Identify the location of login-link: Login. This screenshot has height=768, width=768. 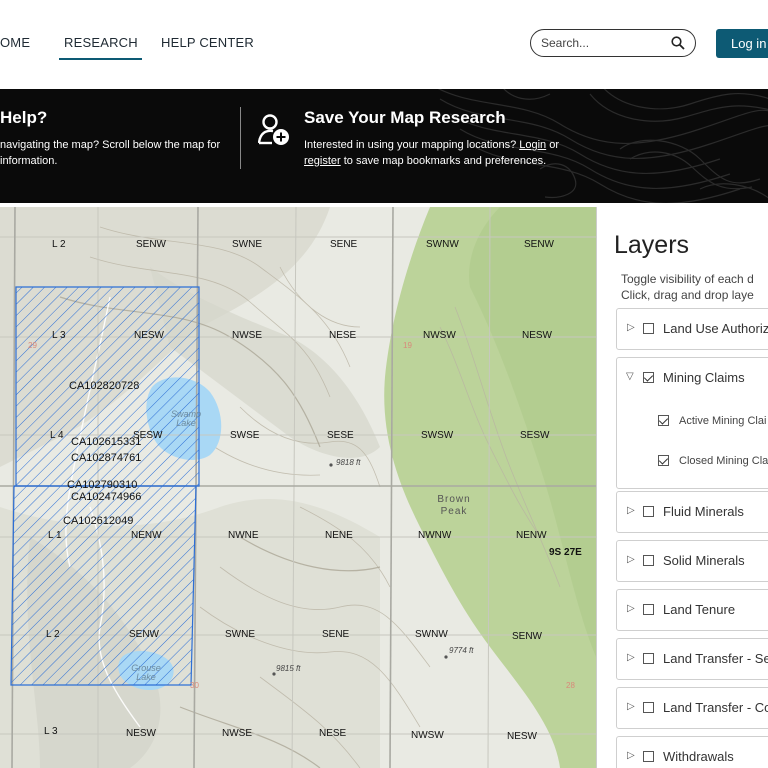
(532, 145).